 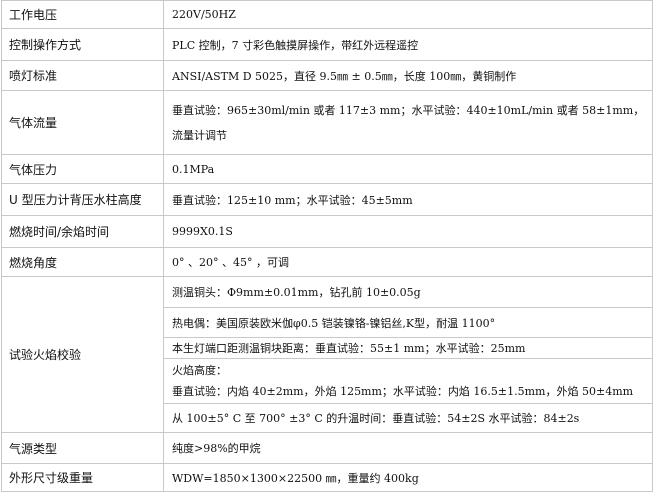 I want to click on sub-row: 热电偶：美国原装欧米伽φ0.5 铠装镍铬-镍铝丝,K型，耐温 1100°, so click(x=408, y=323).